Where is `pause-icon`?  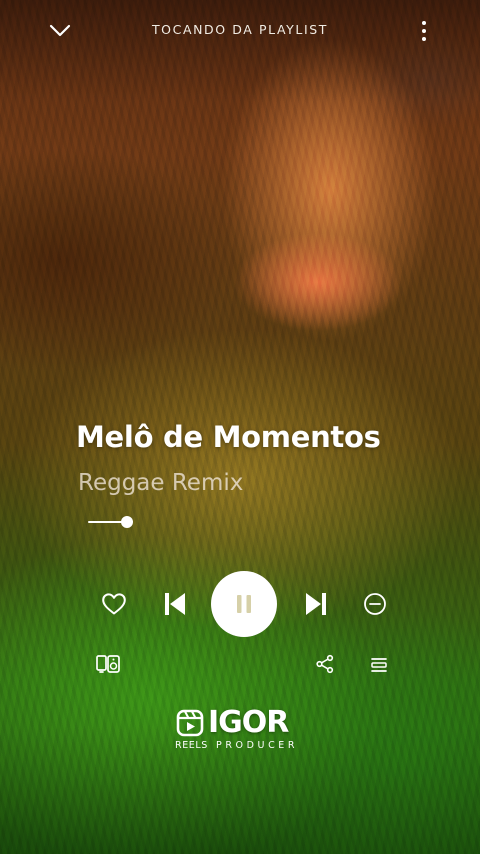
pause-icon is located at coordinates (244, 604).